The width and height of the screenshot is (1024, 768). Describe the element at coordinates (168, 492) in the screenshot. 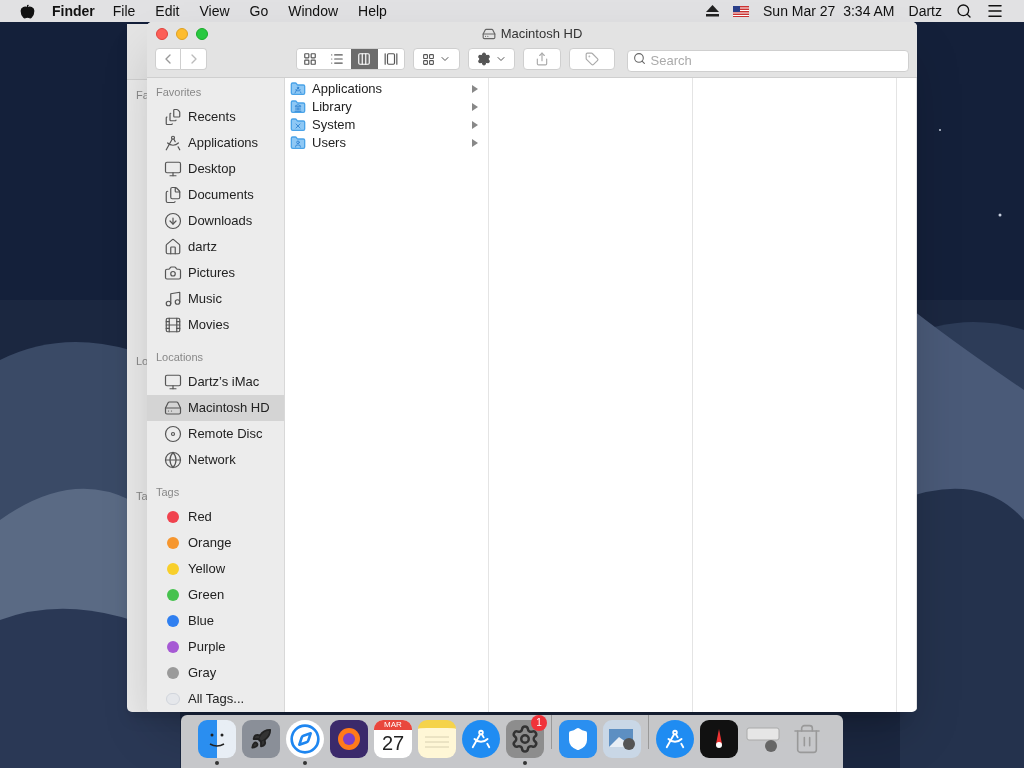

I see `sidebar-heading: Tags` at that location.